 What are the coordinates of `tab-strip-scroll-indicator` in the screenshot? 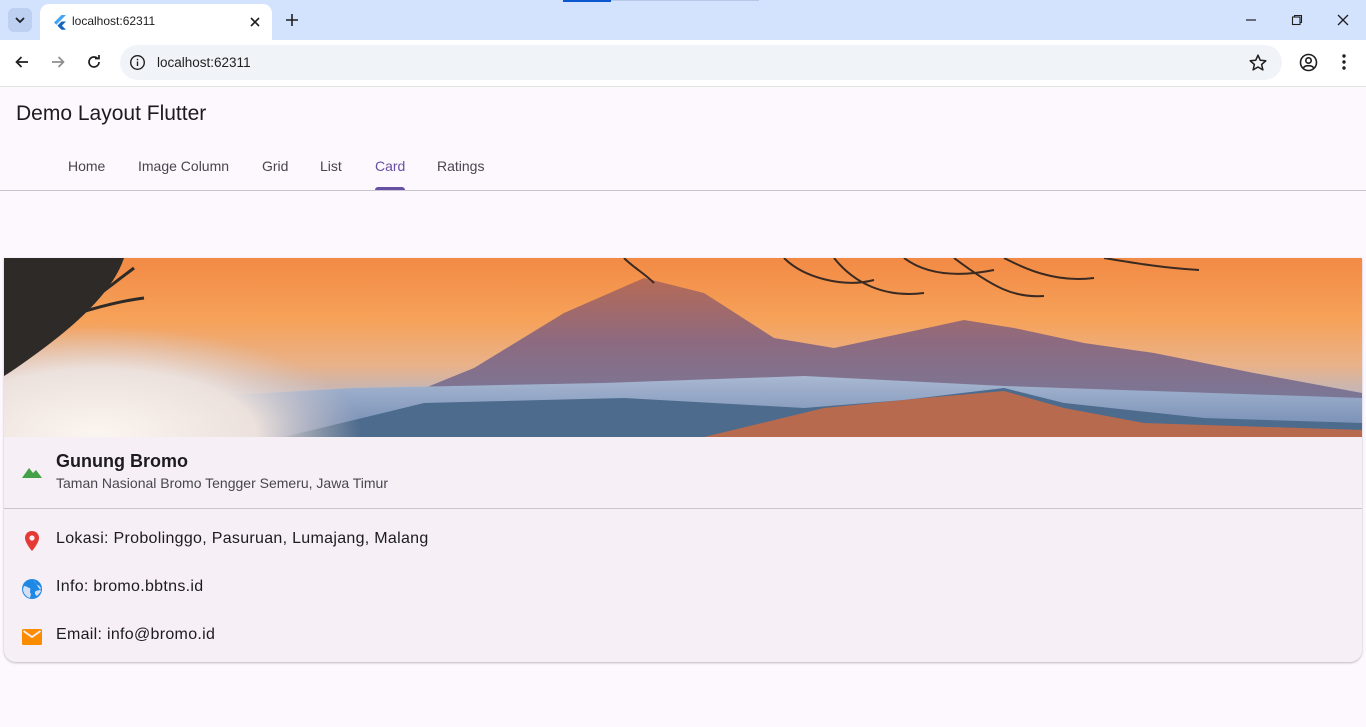 It's located at (587, 1).